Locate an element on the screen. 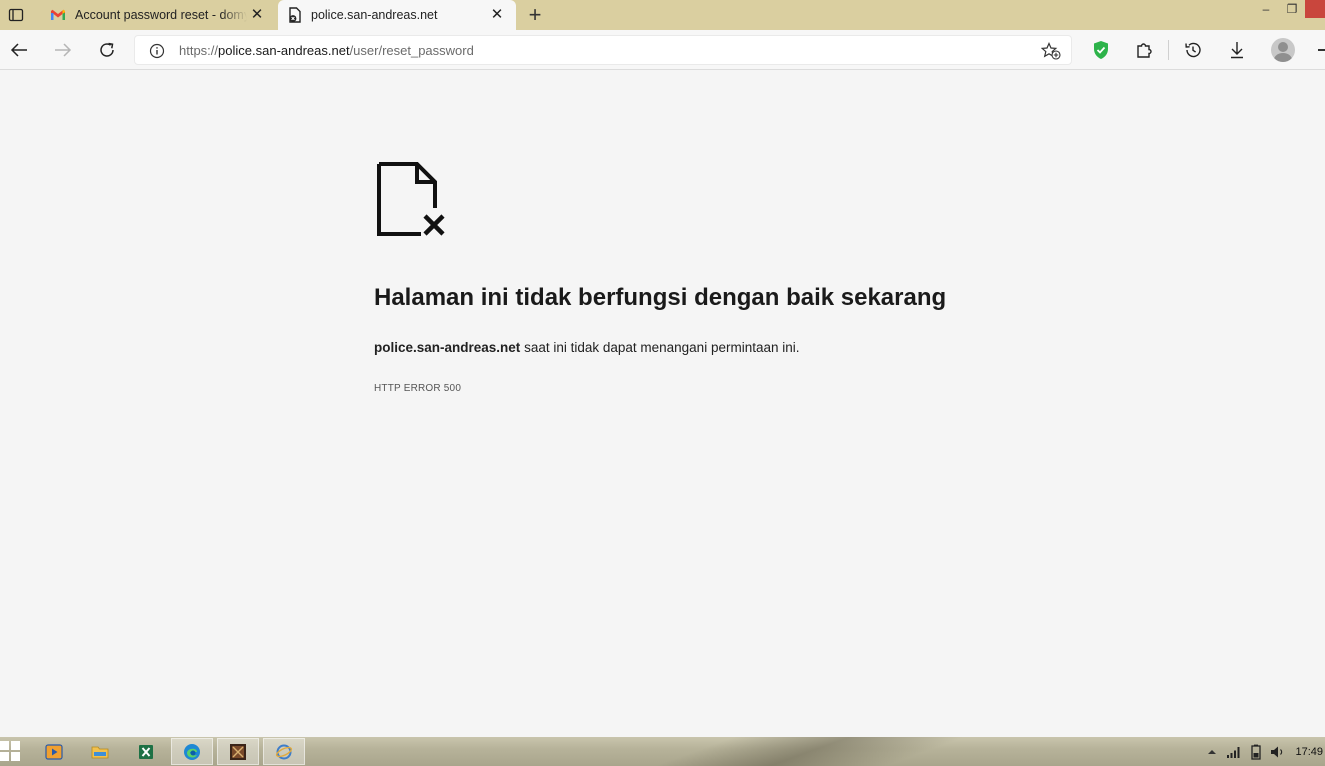  taskbar-app is located at coordinates (284, 751).